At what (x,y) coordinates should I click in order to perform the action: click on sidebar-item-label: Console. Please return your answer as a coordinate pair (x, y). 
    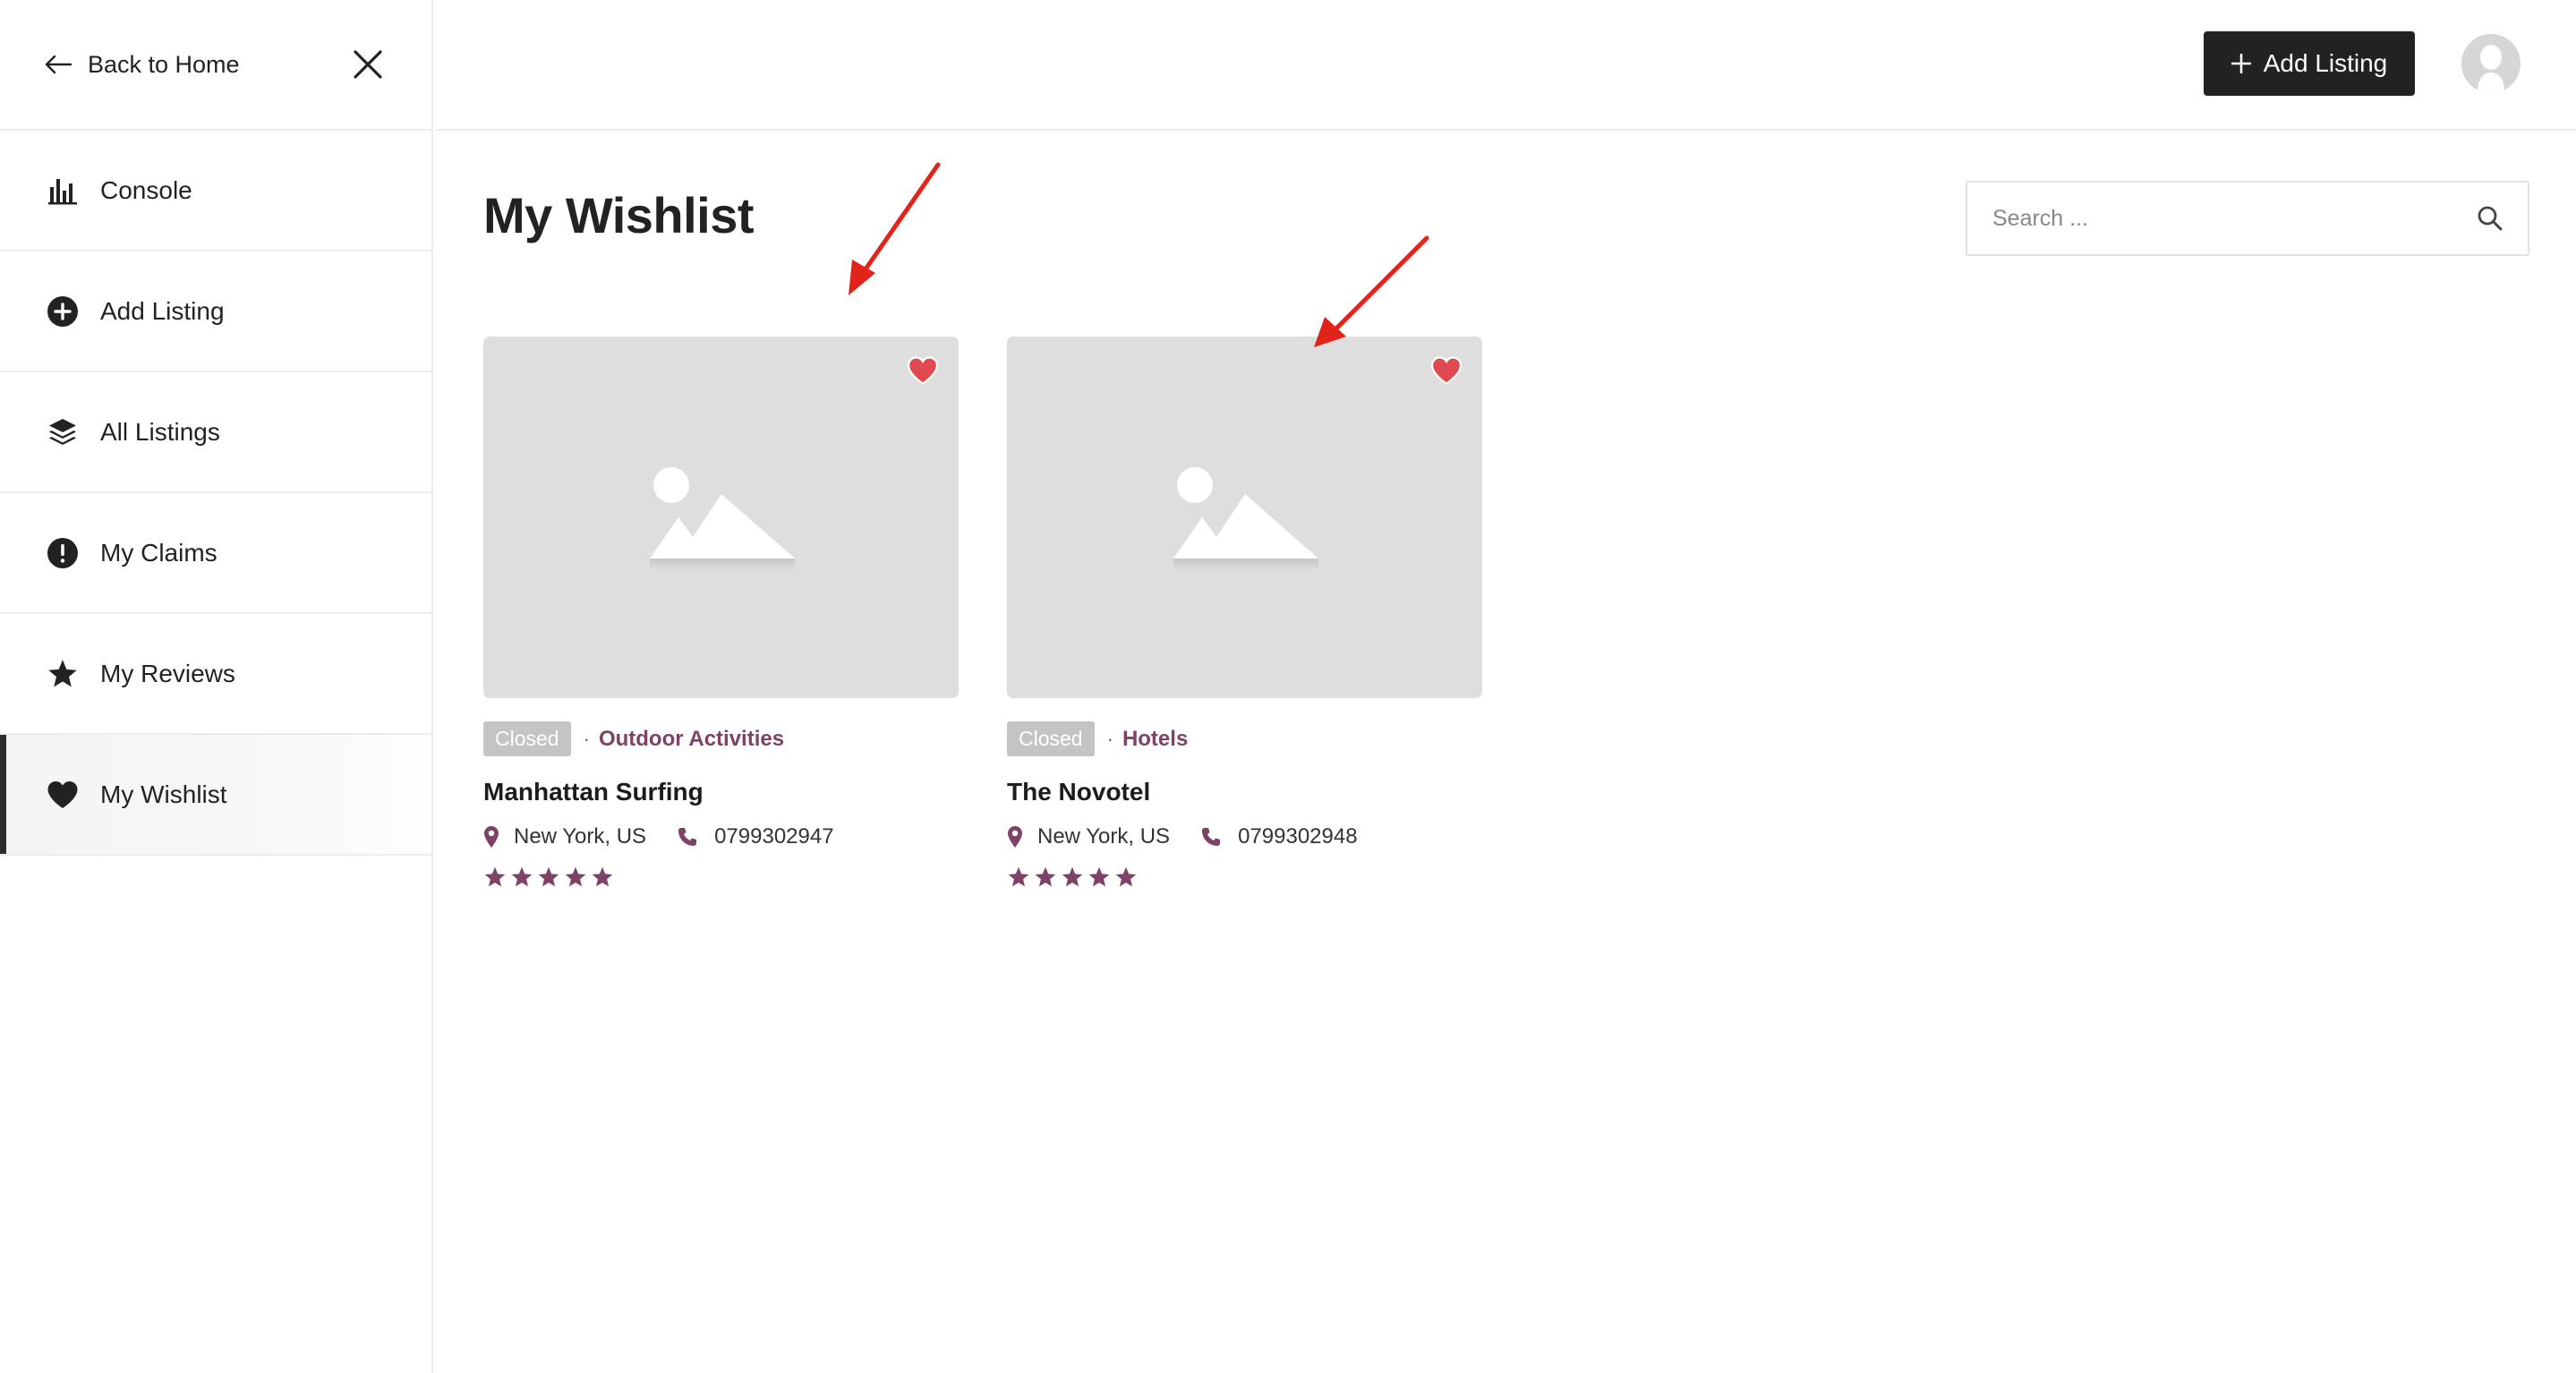
    Looking at the image, I should click on (146, 189).